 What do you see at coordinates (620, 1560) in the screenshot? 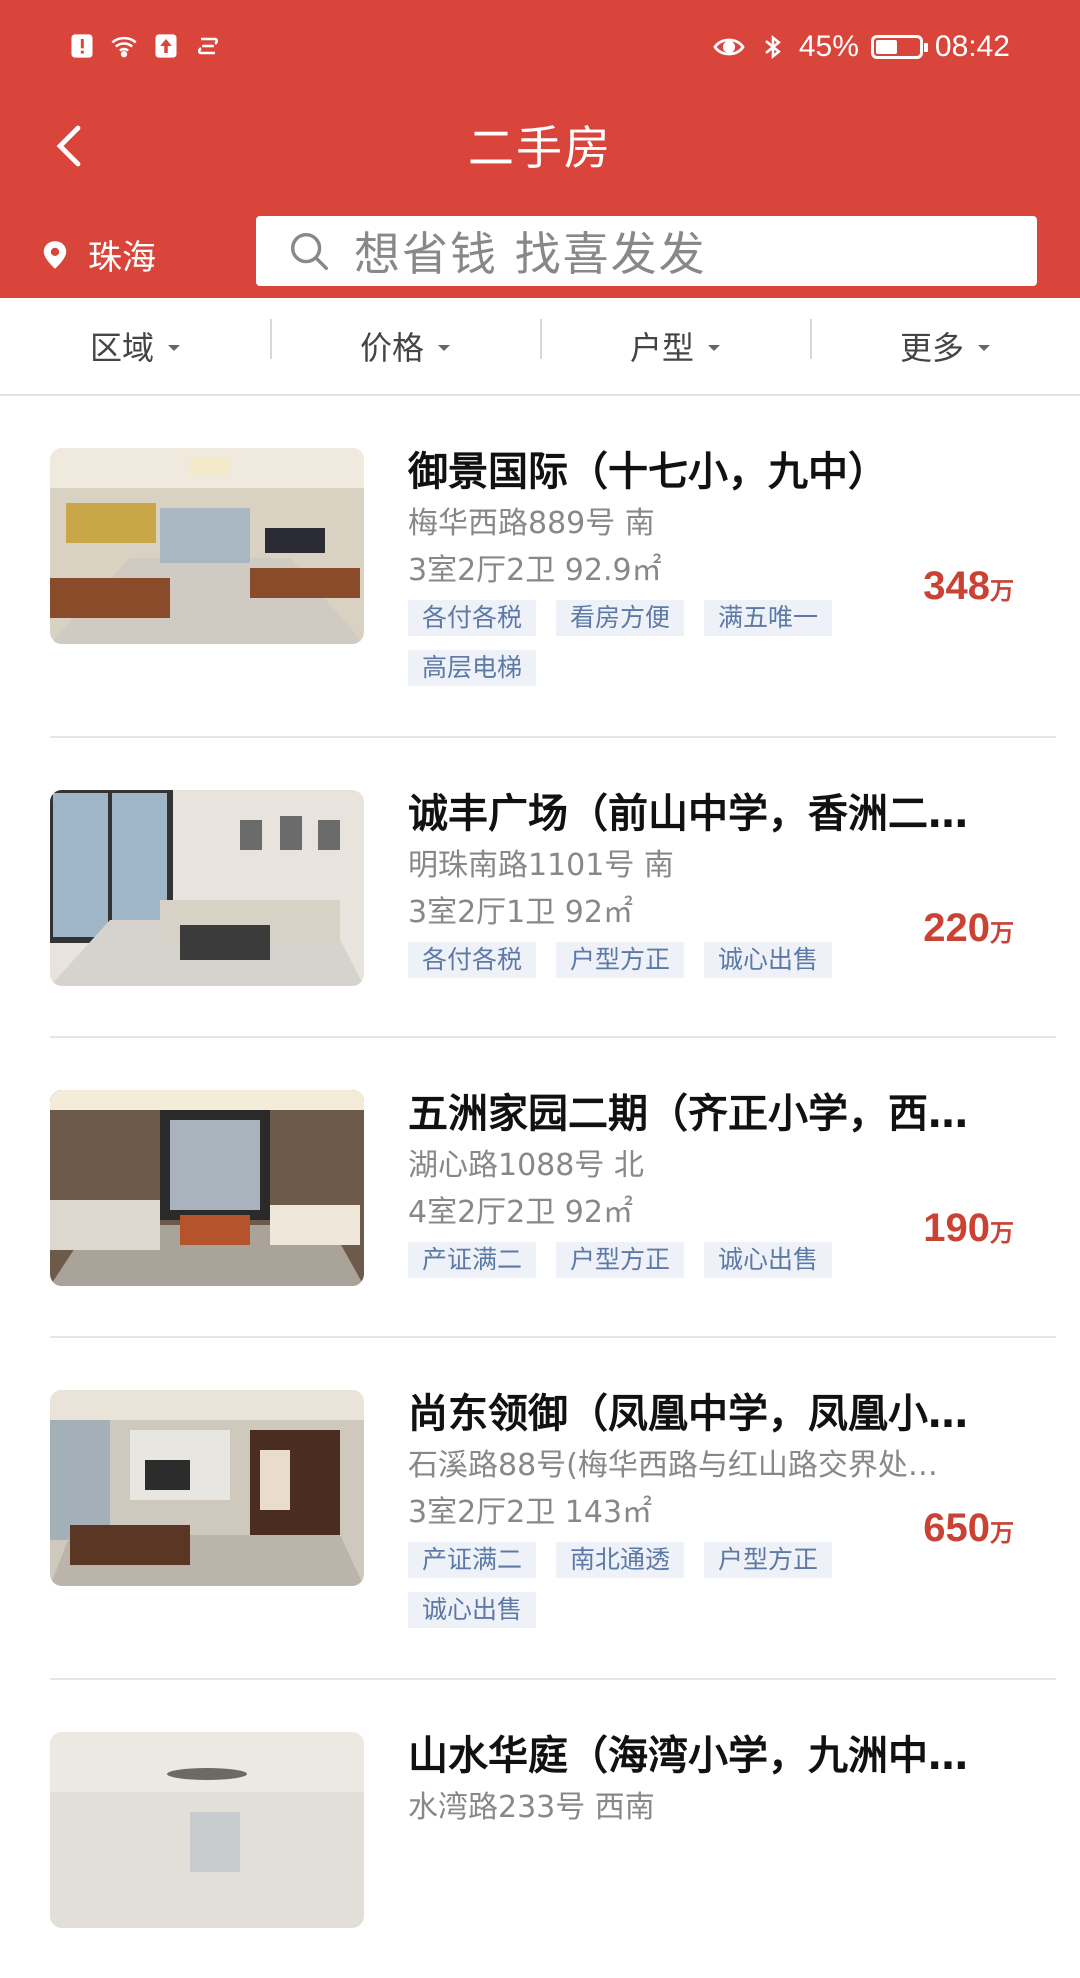
I see `listing-tag: 南北通透` at bounding box center [620, 1560].